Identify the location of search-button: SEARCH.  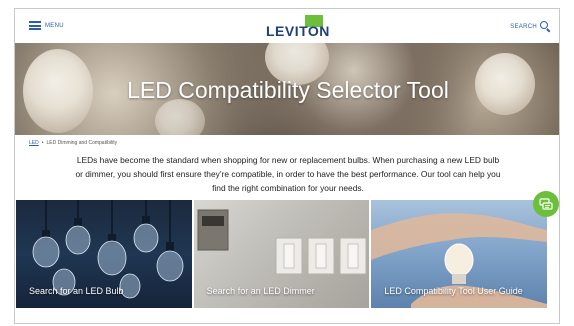
(530, 27).